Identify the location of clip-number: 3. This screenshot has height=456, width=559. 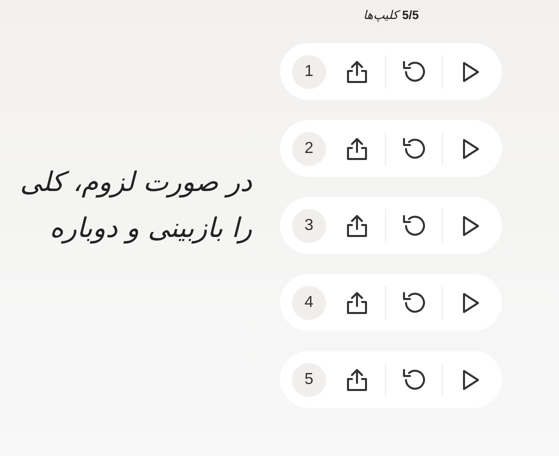
(309, 225).